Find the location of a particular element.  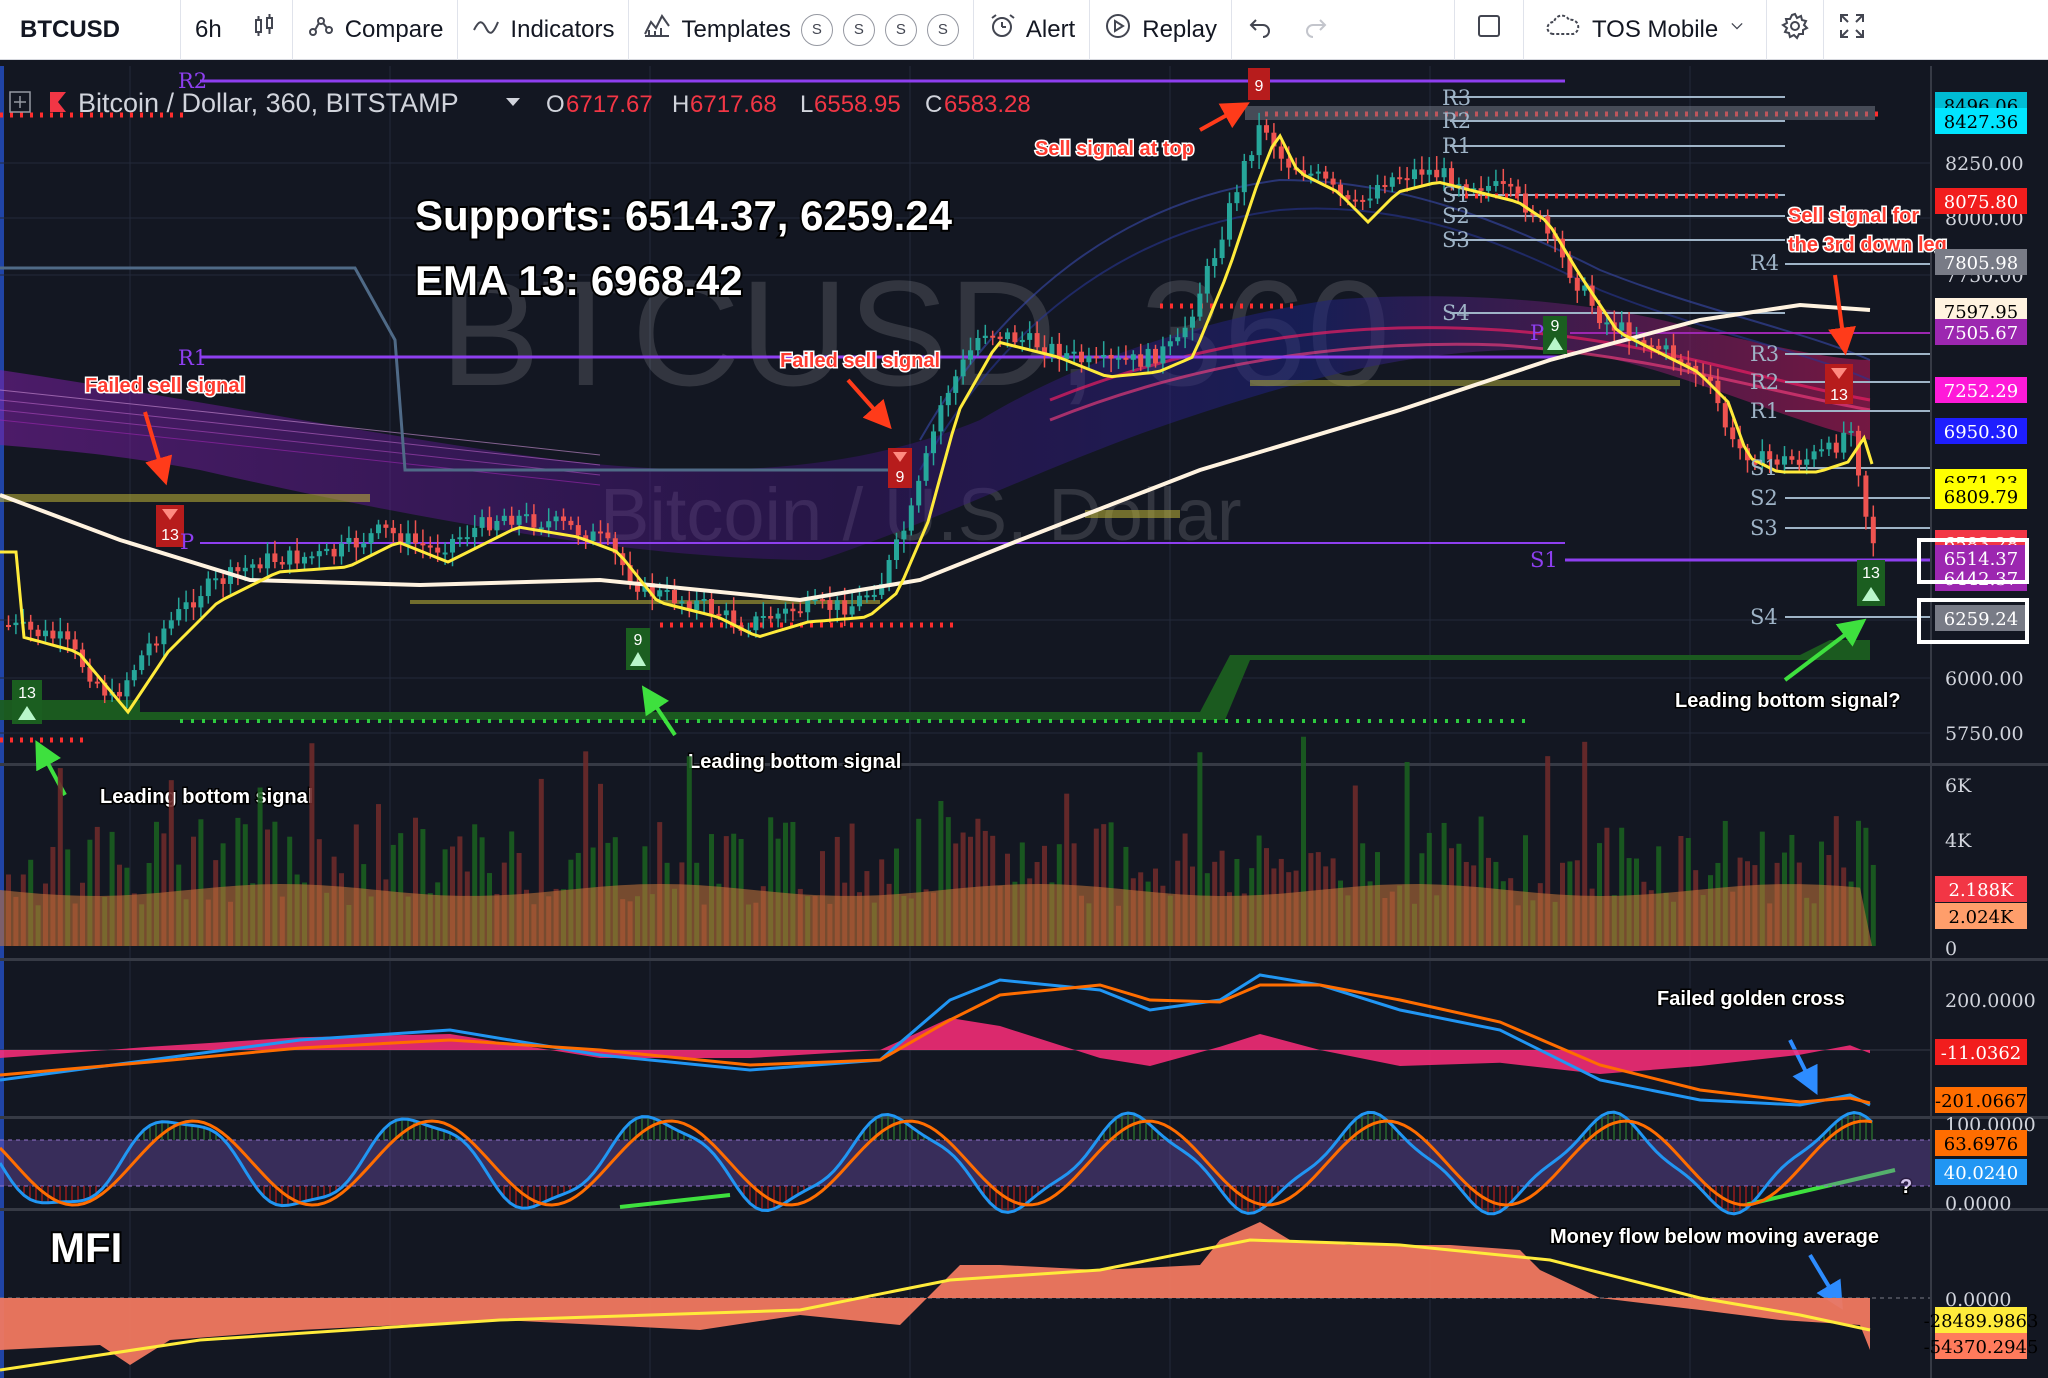

fullscreen-toggle-button is located at coordinates (1489, 30).